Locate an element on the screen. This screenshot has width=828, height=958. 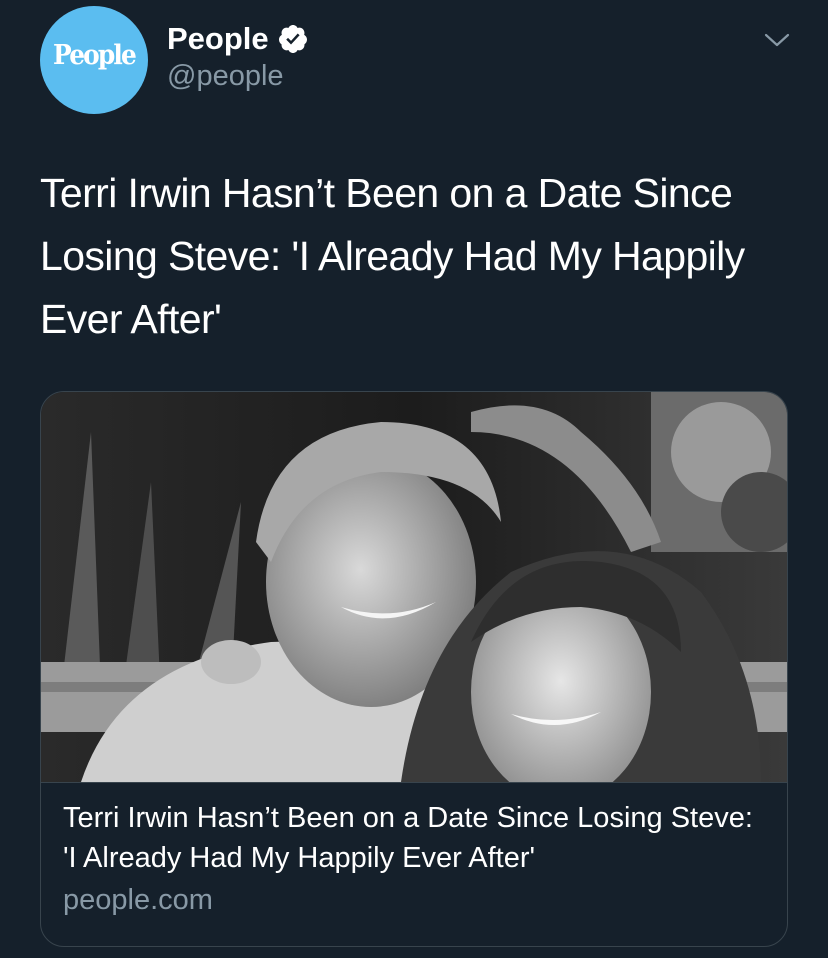
avatar-logo-text: People is located at coordinates (95, 55).